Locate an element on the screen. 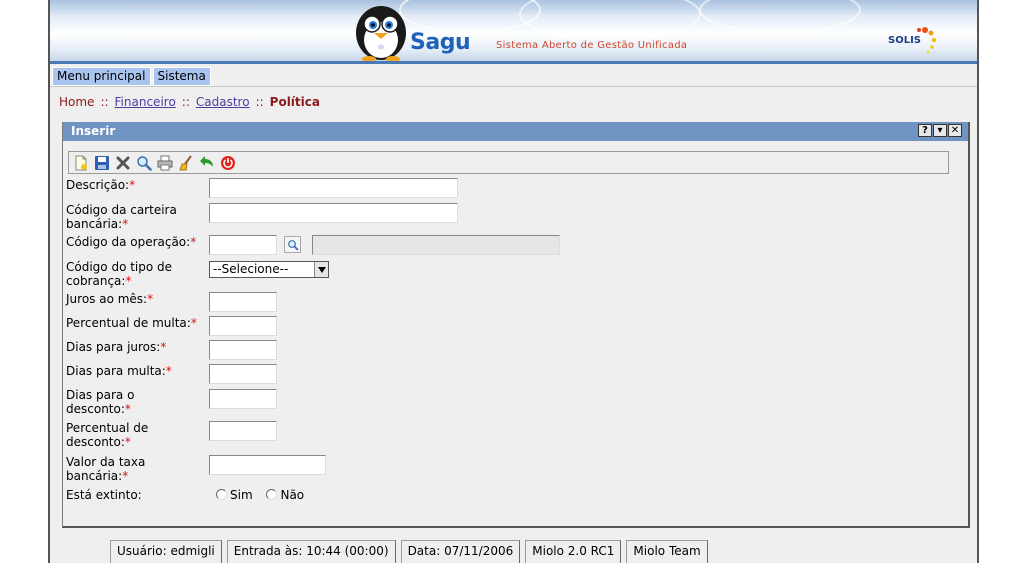 The width and height of the screenshot is (1028, 563). breadcrumb: Home:: Financeiro:: Cadastro:: Política is located at coordinates (189, 102).